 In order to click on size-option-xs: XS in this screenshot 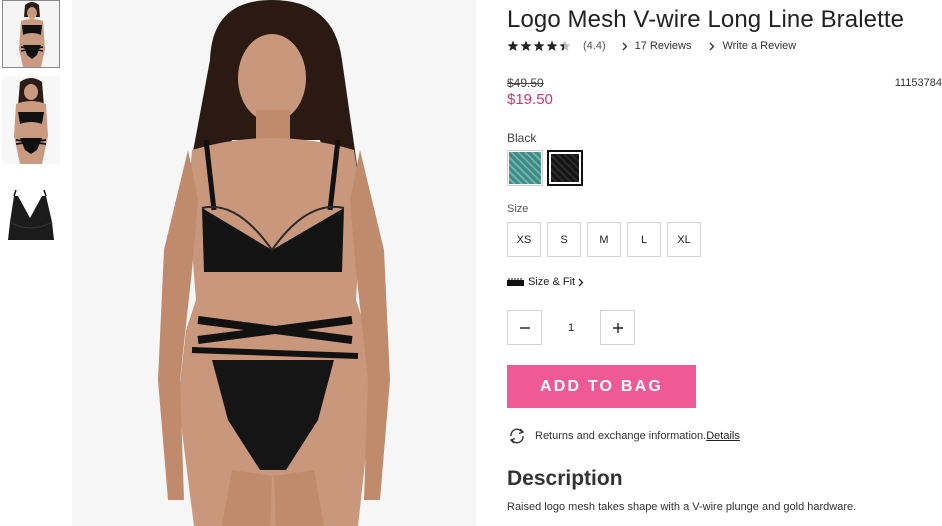, I will do `click(524, 239)`.